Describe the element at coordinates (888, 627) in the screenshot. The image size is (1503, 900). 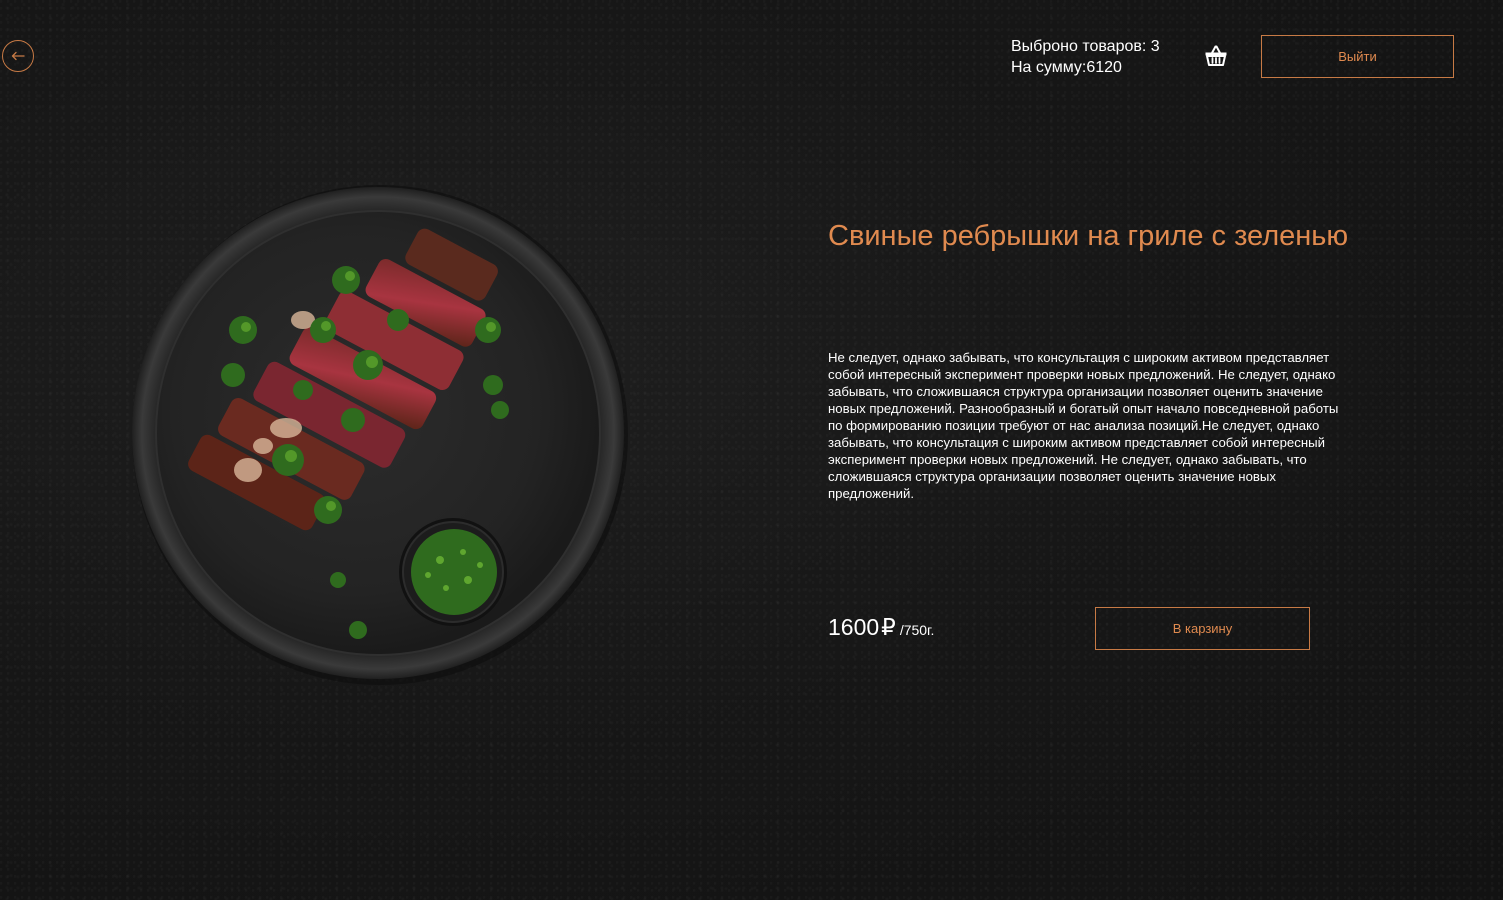
I see `price-currency: ₽` at that location.